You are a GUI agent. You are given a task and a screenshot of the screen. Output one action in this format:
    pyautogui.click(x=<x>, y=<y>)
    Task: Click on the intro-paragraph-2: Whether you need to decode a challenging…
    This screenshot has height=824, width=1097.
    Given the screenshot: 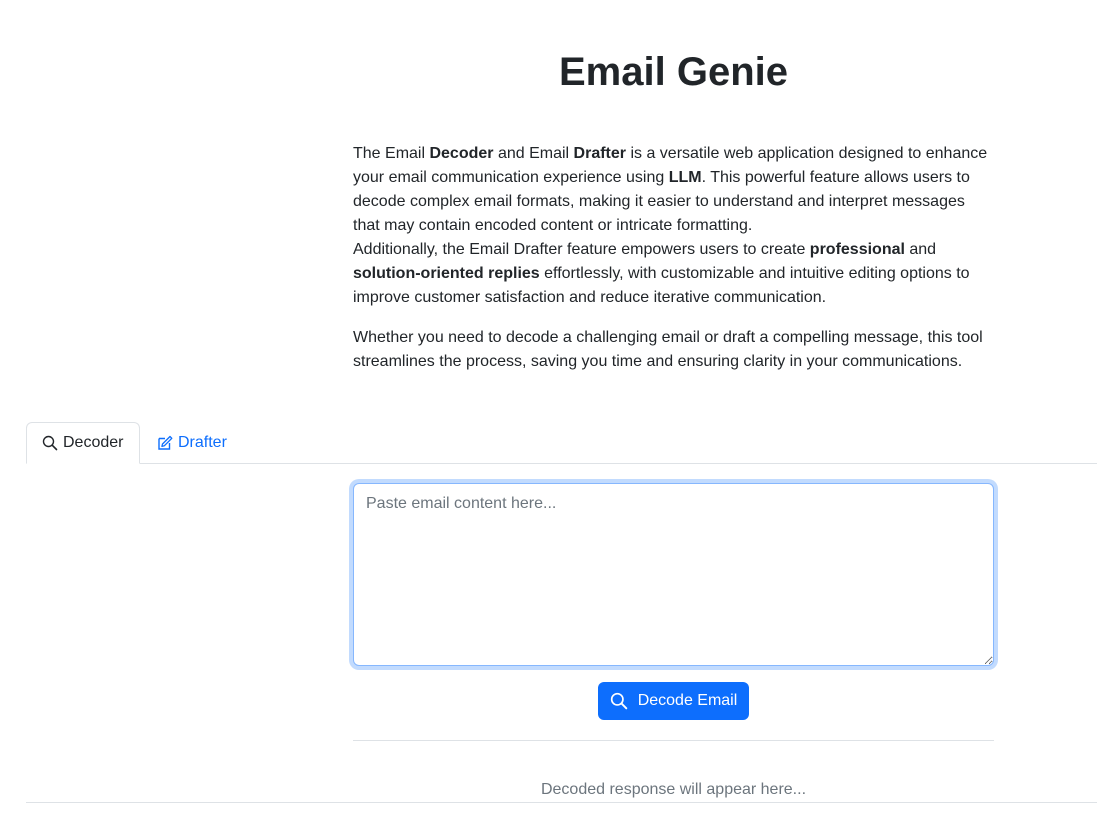 What is the action you would take?
    pyautogui.click(x=668, y=349)
    